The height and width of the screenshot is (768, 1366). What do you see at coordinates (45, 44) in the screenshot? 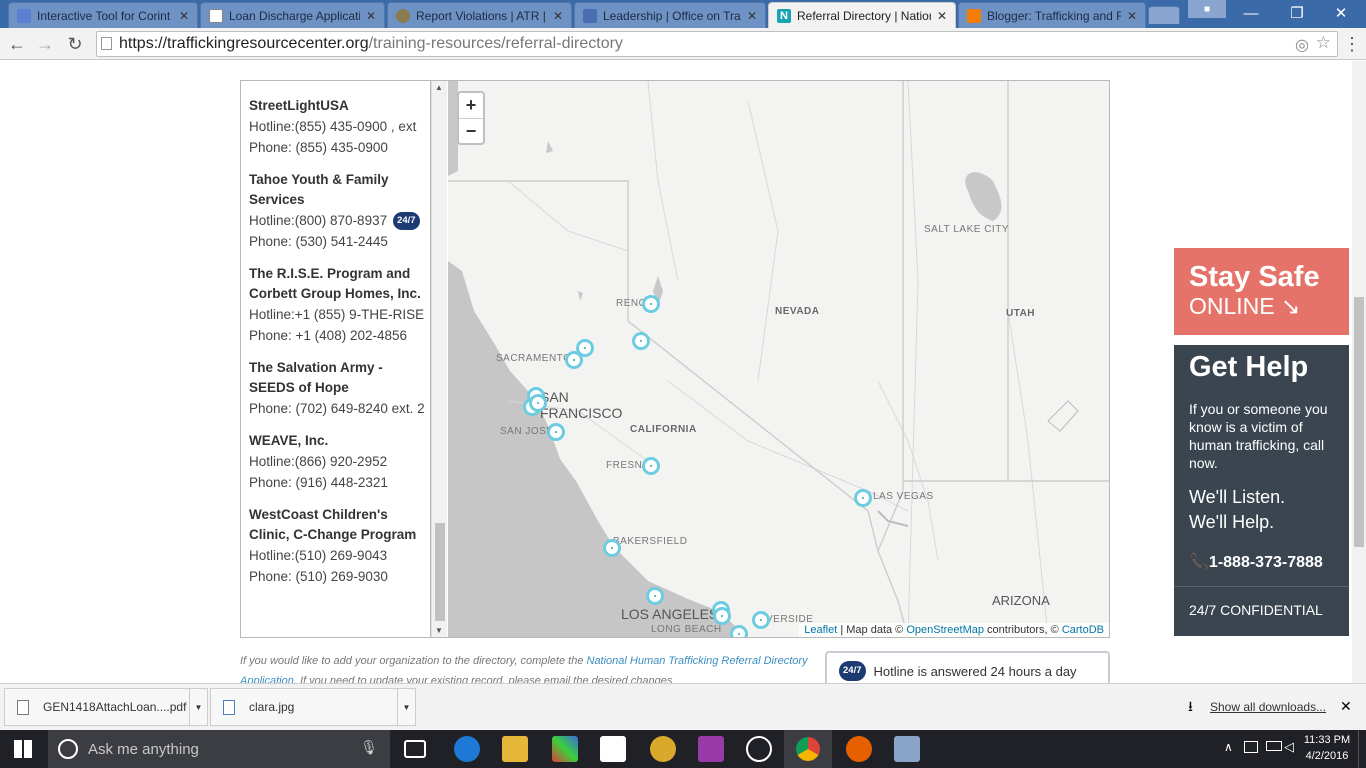
I see `forward-arrow-icon: →` at bounding box center [45, 44].